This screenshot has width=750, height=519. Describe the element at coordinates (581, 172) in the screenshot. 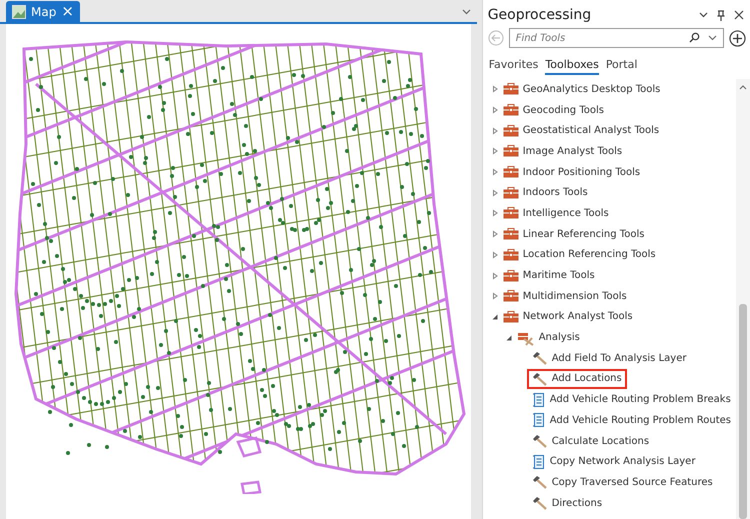

I see `toolbox-item: Indoor Positioning Tools` at that location.